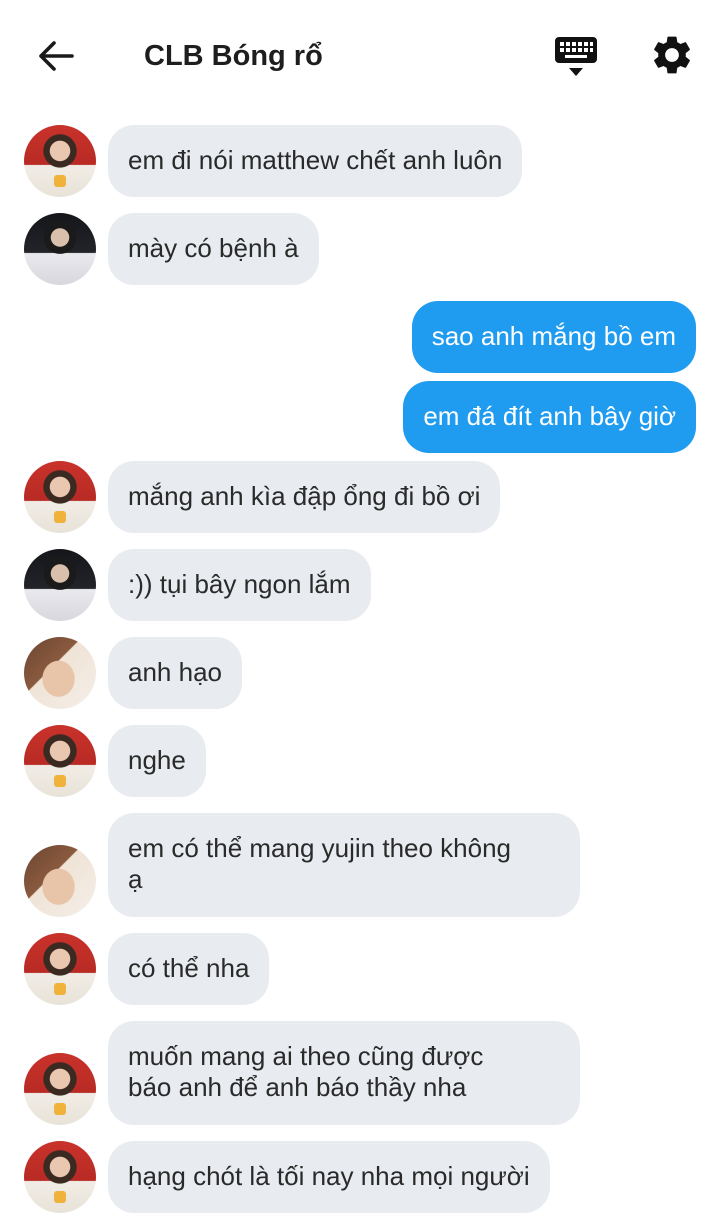 This screenshot has height=1223, width=720. I want to click on message-row: :)) tụi bây ngon lắm, so click(360, 585).